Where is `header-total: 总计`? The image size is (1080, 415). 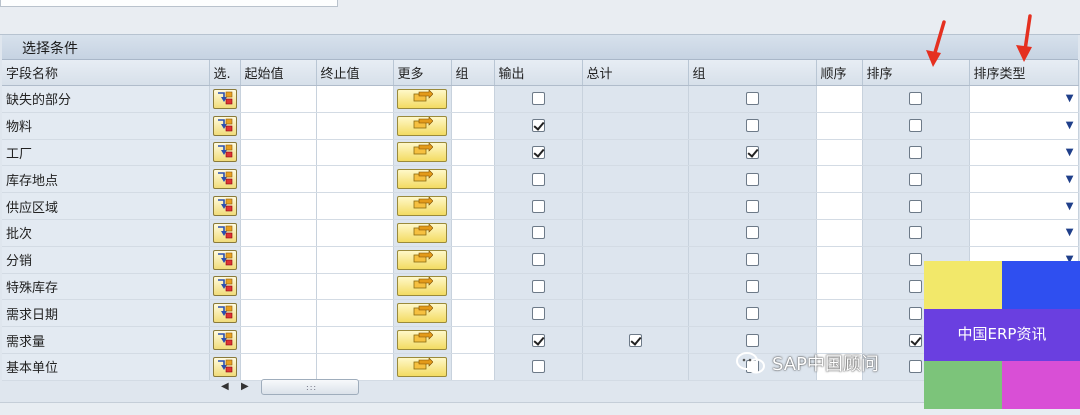
header-total: 总计 is located at coordinates (635, 73).